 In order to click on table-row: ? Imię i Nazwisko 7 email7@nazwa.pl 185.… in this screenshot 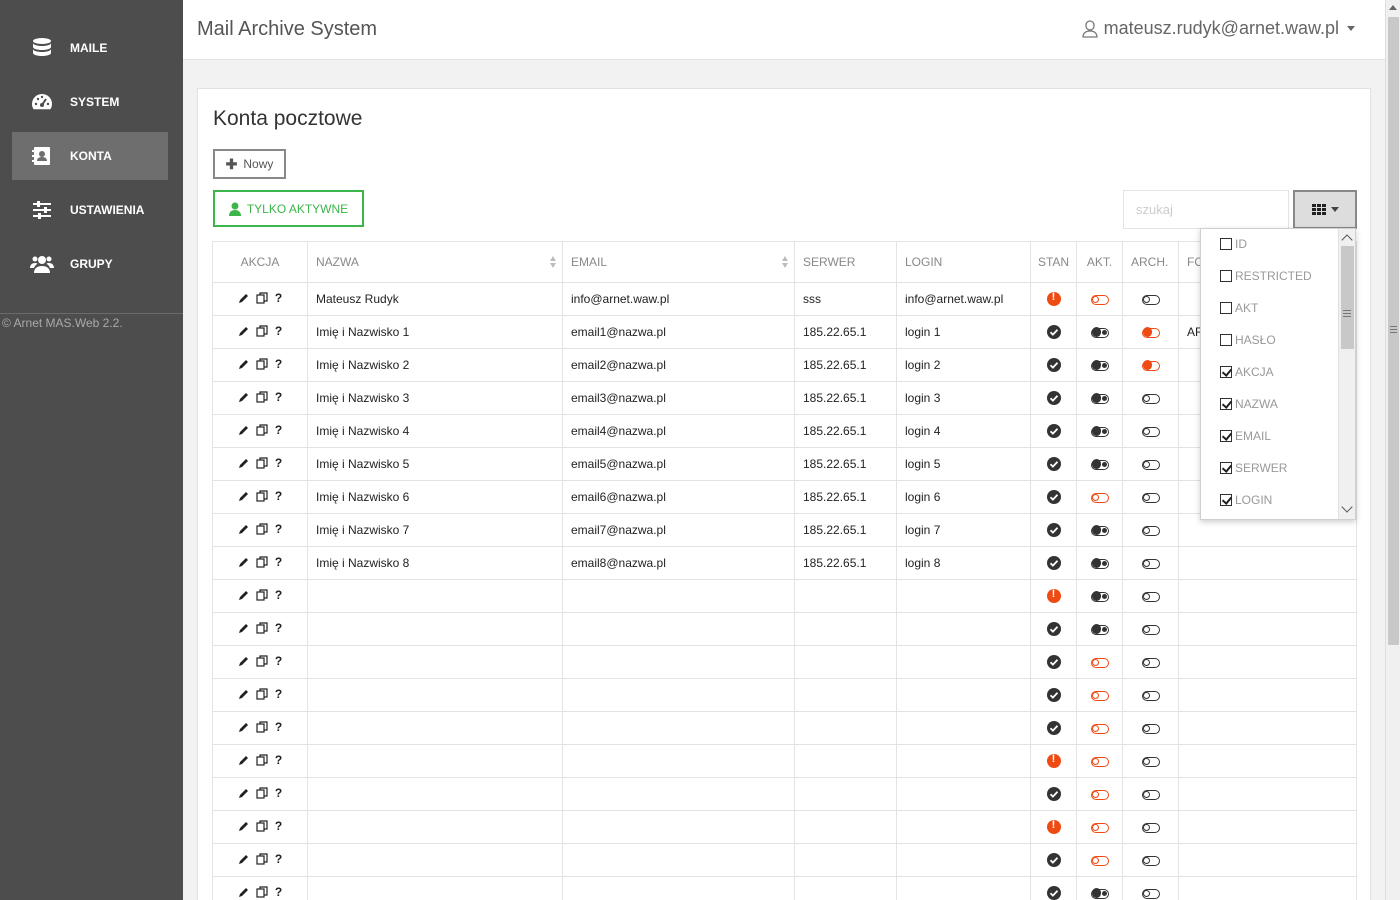, I will do `click(784, 530)`.